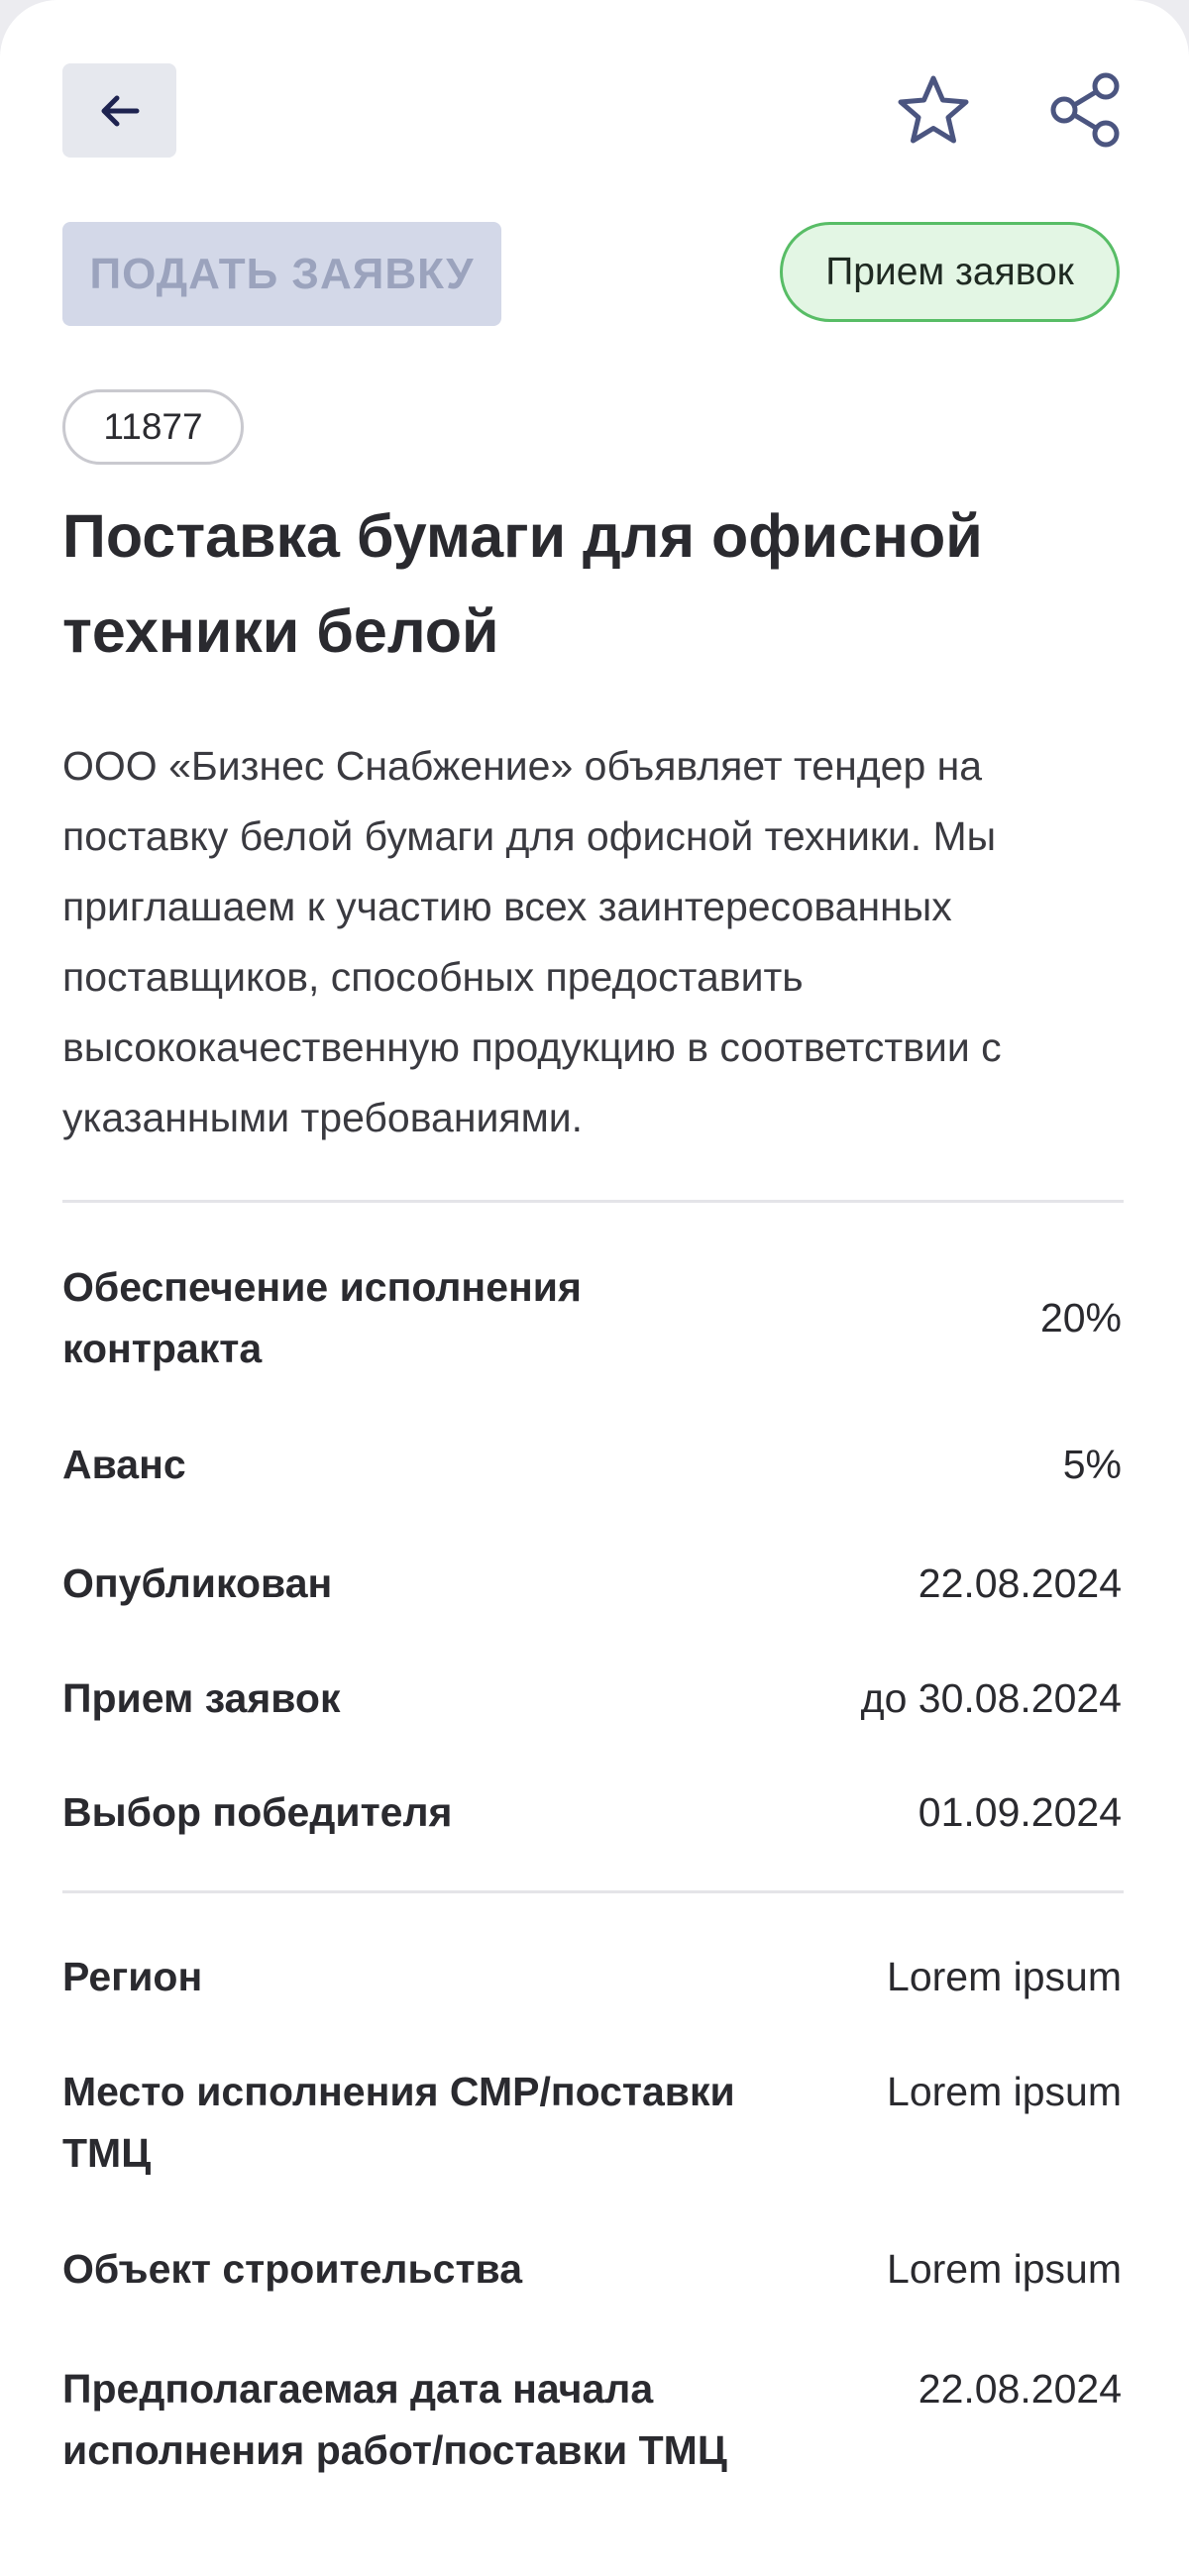 Image resolution: width=1189 pixels, height=2576 pixels. I want to click on star-icon, so click(934, 110).